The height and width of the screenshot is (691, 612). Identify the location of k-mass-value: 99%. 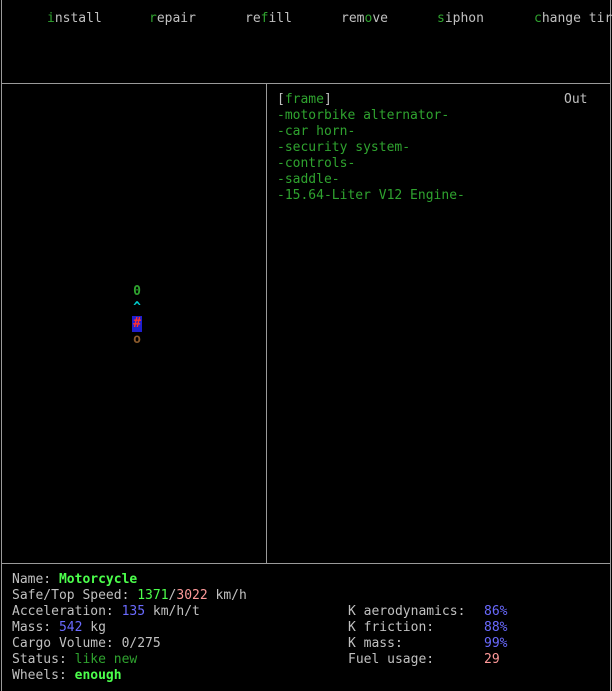
(496, 643).